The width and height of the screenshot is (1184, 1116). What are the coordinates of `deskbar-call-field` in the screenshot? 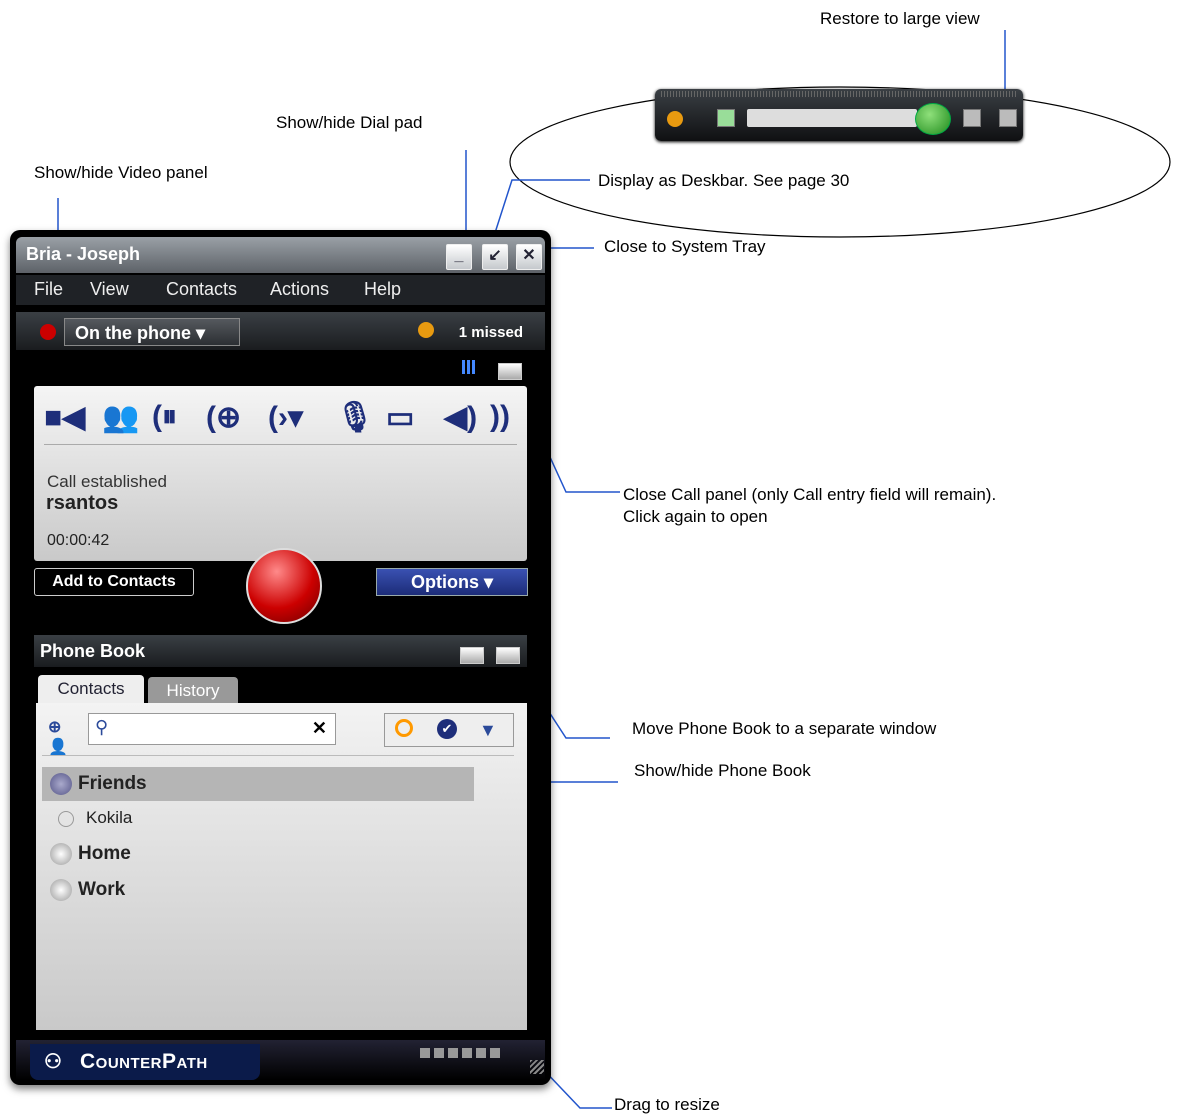 It's located at (832, 118).